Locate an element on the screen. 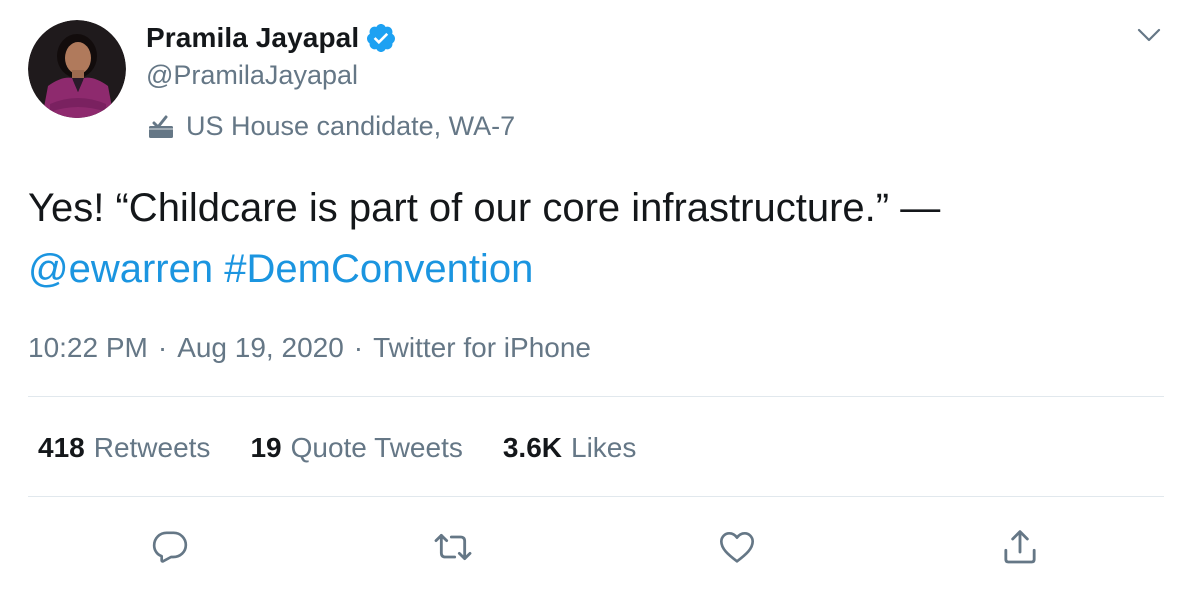  likes-stat: 3.6K Likes is located at coordinates (570, 448).